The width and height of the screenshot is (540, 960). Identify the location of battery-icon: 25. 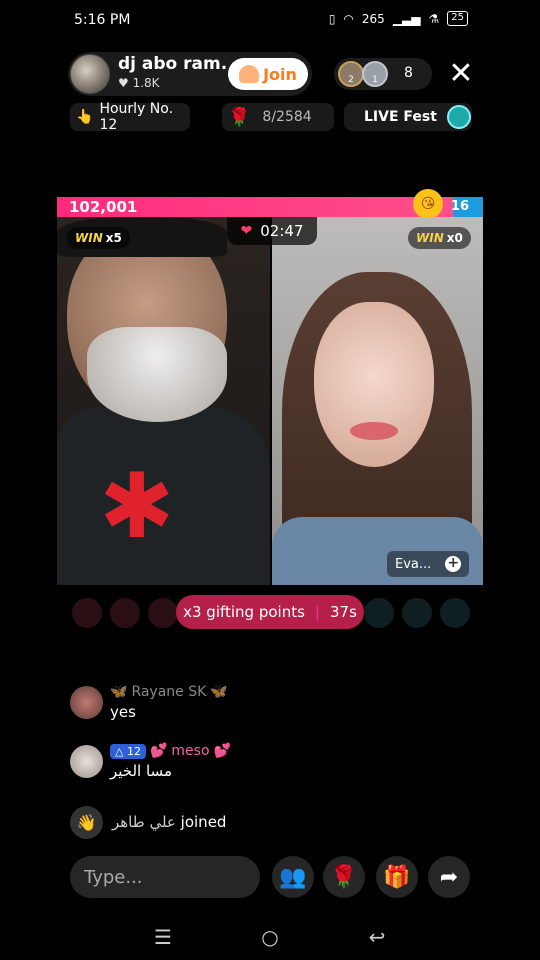
(457, 18).